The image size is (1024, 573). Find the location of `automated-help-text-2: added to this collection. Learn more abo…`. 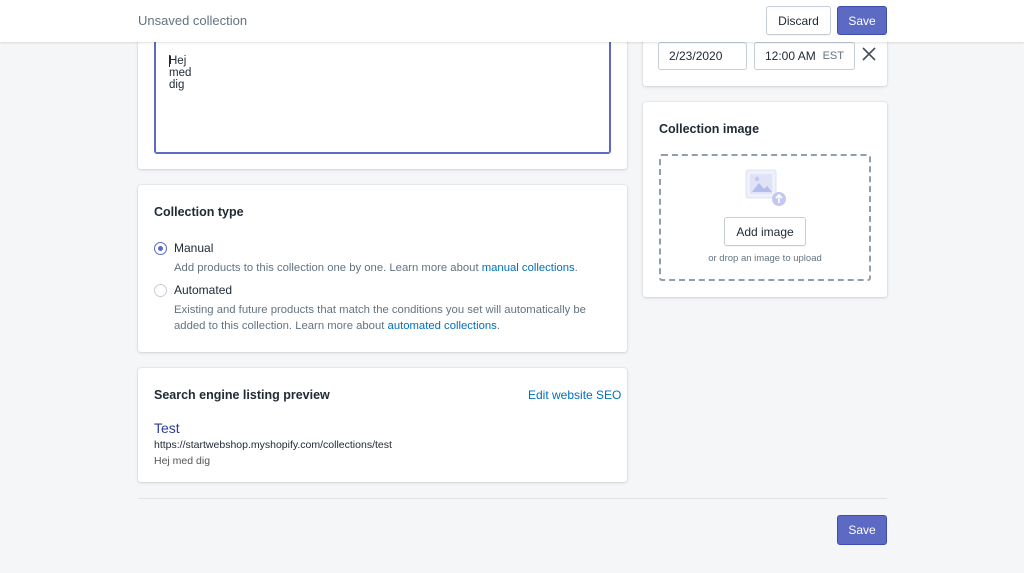

automated-help-text-2: added to this collection. Learn more abo… is located at coordinates (337, 326).